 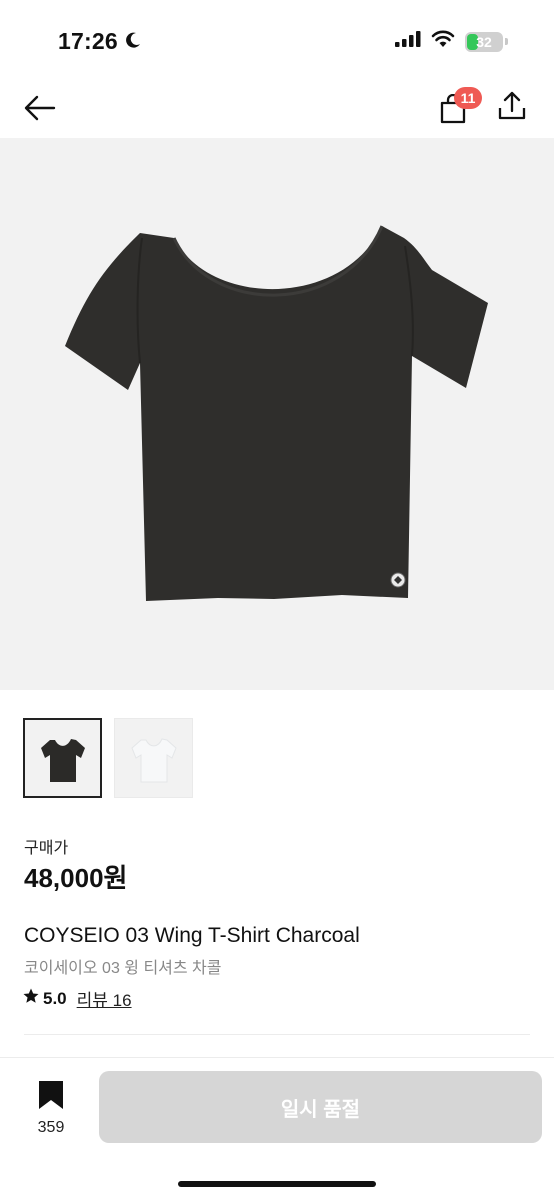 I want to click on thumbnail-white, so click(x=153, y=758).